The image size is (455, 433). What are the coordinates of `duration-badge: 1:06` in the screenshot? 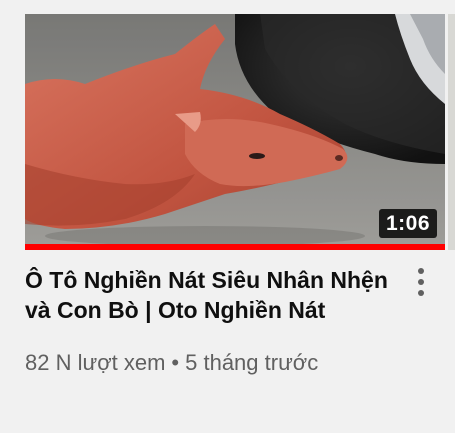 It's located at (407, 223).